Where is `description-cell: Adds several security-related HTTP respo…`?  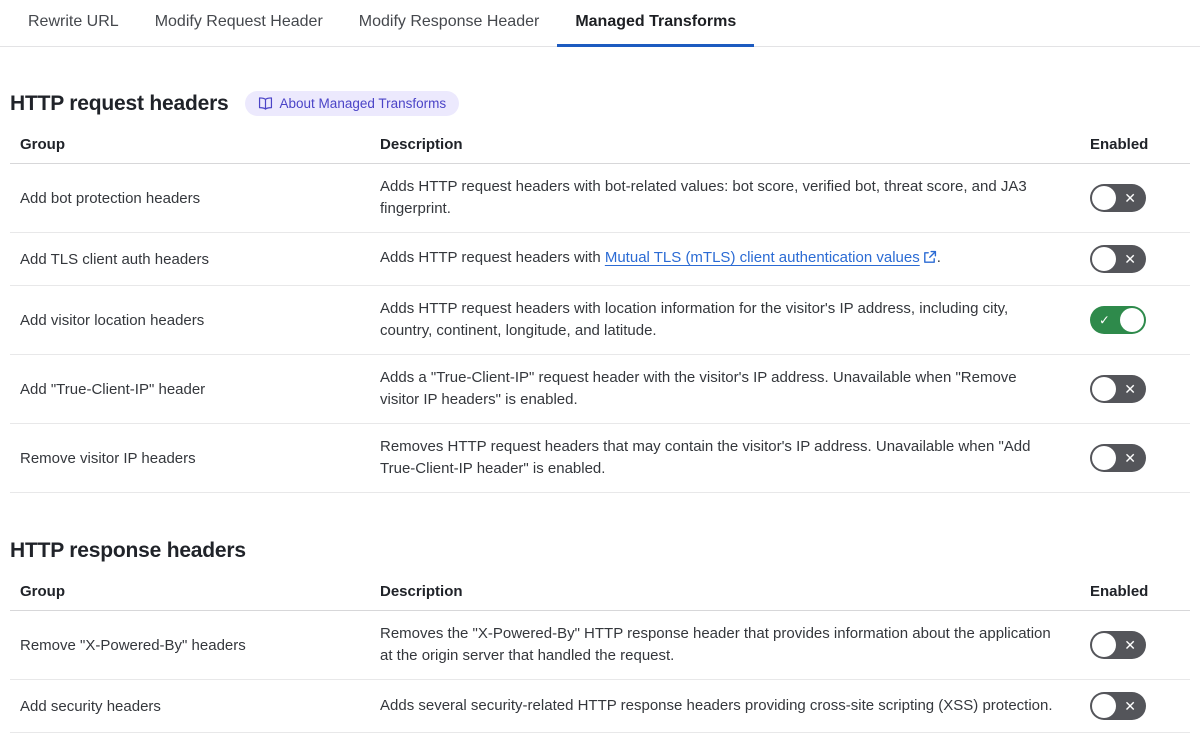 description-cell: Adds several security-related HTTP respo… is located at coordinates (716, 705).